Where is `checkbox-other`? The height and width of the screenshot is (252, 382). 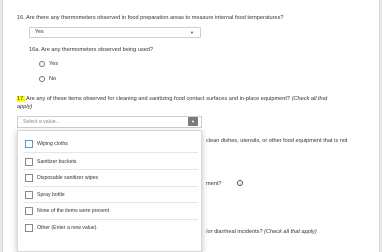
checkbox-other is located at coordinates (29, 228).